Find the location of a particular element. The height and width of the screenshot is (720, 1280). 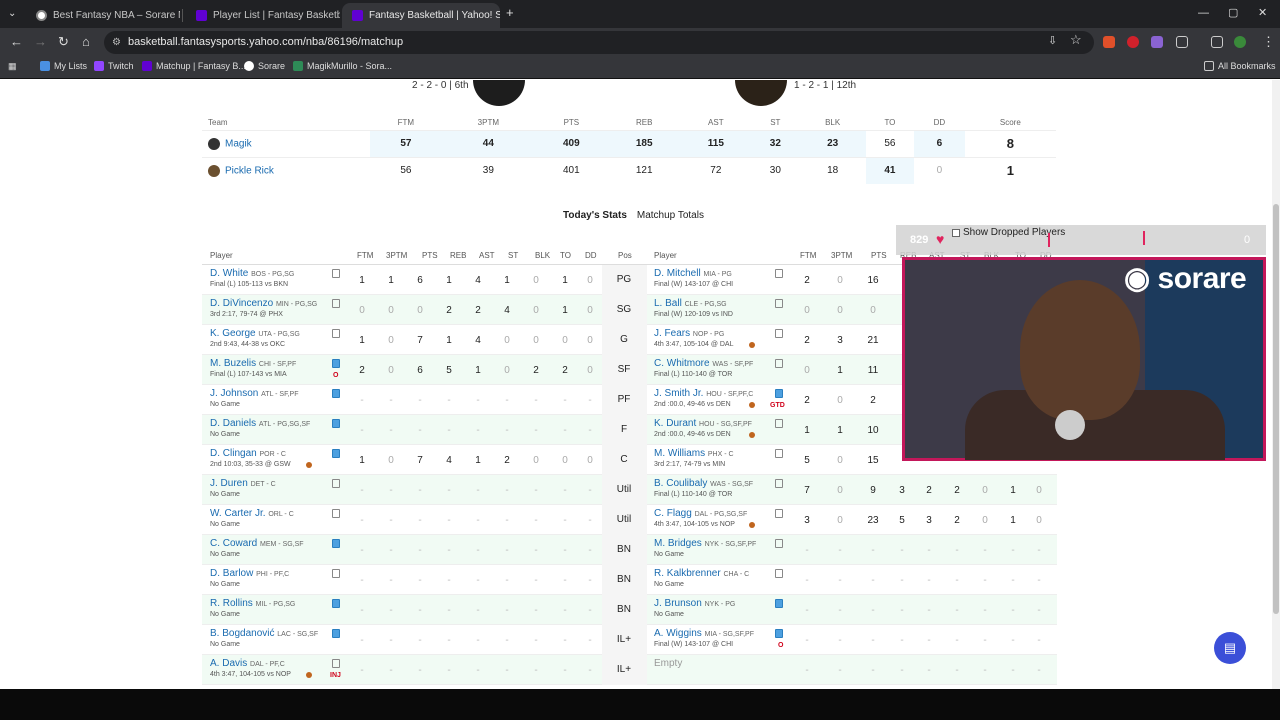

checkbox is located at coordinates (956, 232).